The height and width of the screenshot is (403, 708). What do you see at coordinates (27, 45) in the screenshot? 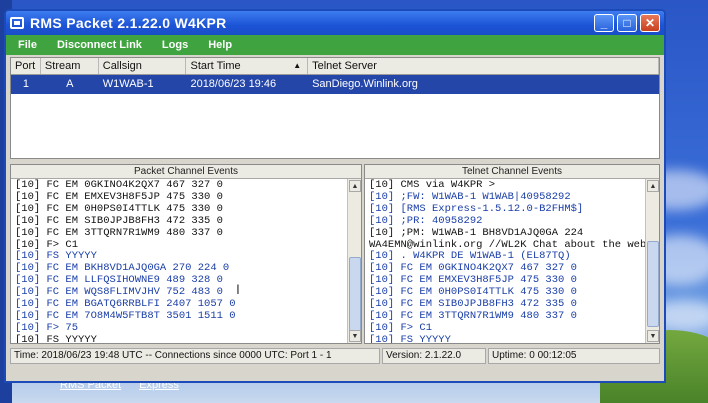
I see `menu-file: File` at bounding box center [27, 45].